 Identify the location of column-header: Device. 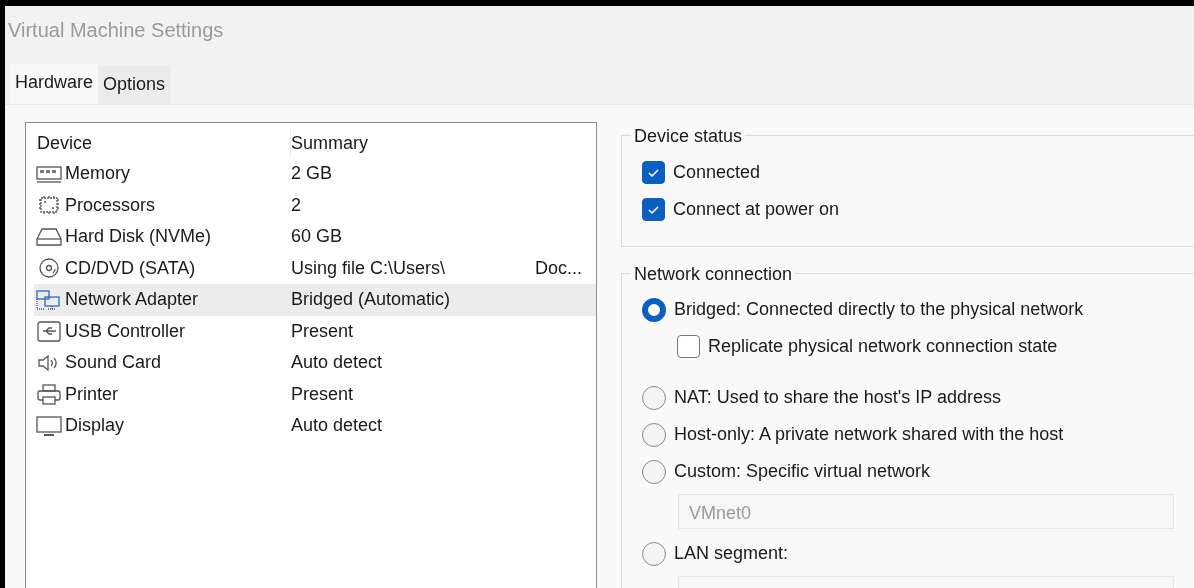
(65, 143).